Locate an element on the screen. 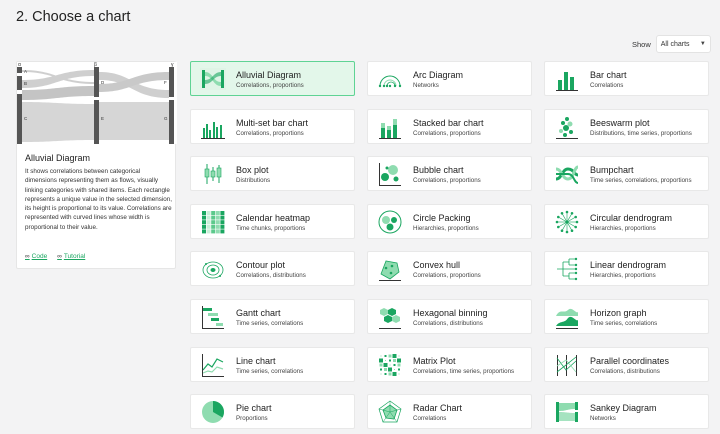  chart-card: Bar chart Correlations is located at coordinates (626, 78).